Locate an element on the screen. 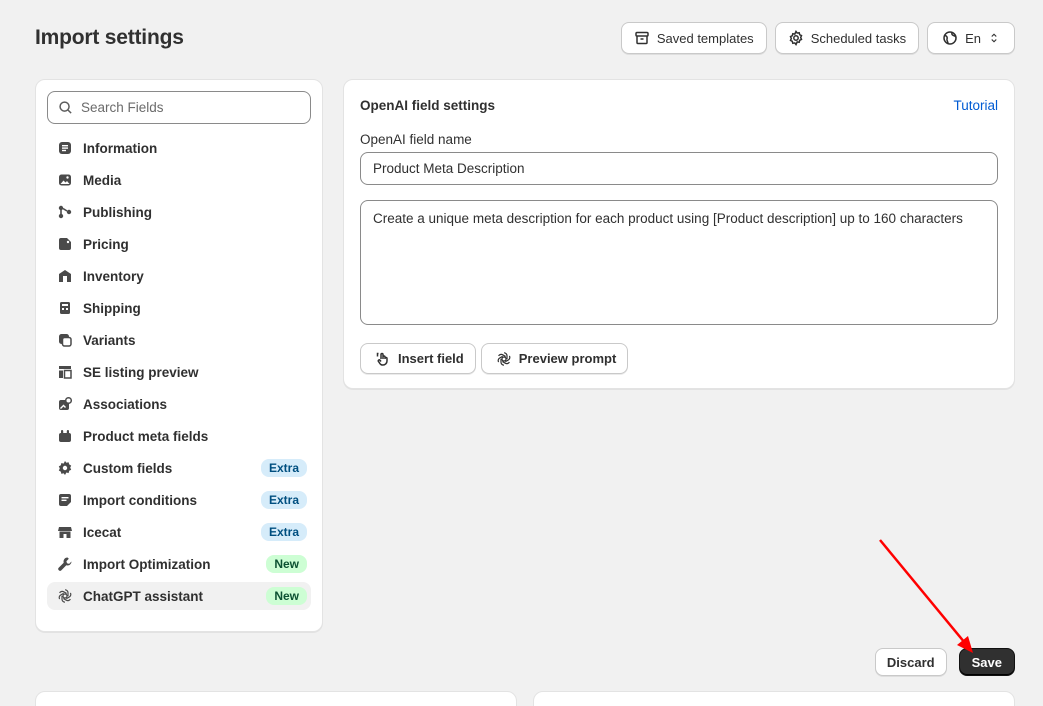 Image resolution: width=1043 pixels, height=706 pixels. language-selector: En is located at coordinates (971, 38).